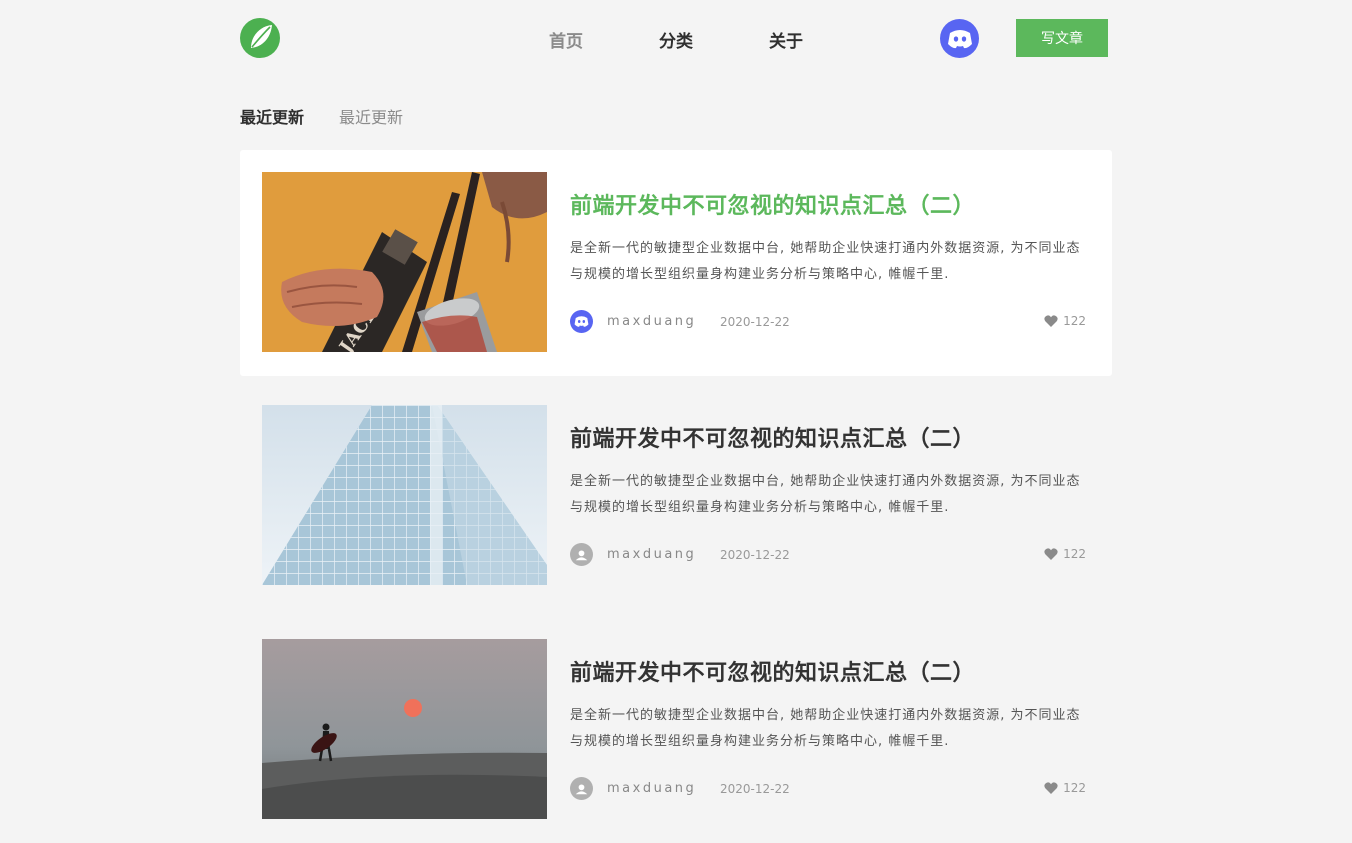 Image resolution: width=1352 pixels, height=843 pixels. I want to click on glass-building-image, so click(404, 495).